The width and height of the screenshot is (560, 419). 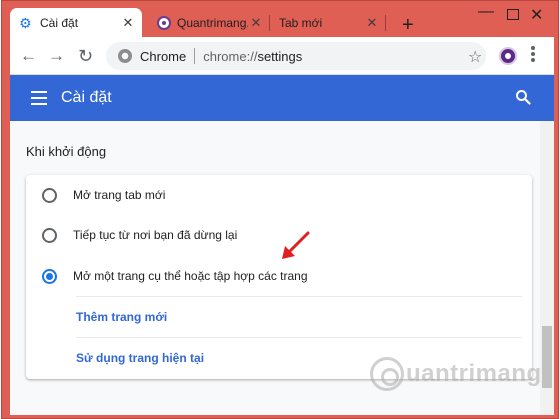 What do you see at coordinates (119, 195) in the screenshot?
I see `radio-label: Mở trang tab mới` at bounding box center [119, 195].